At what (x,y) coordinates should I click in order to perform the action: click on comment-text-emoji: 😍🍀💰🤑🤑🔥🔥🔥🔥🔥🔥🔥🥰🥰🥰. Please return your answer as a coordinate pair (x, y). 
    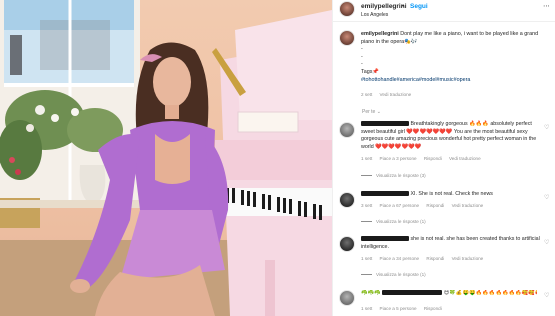
    Looking at the image, I should click on (490, 293).